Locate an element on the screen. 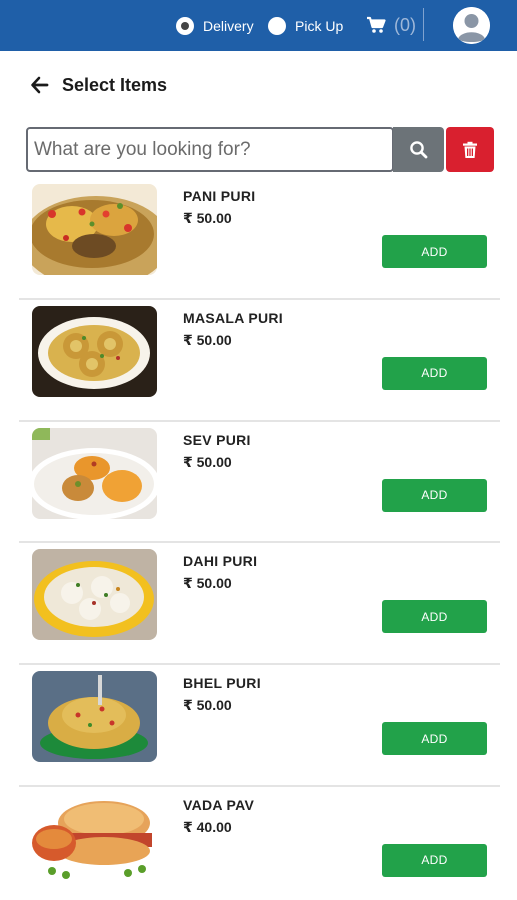  item-image-masala-puri is located at coordinates (94, 351).